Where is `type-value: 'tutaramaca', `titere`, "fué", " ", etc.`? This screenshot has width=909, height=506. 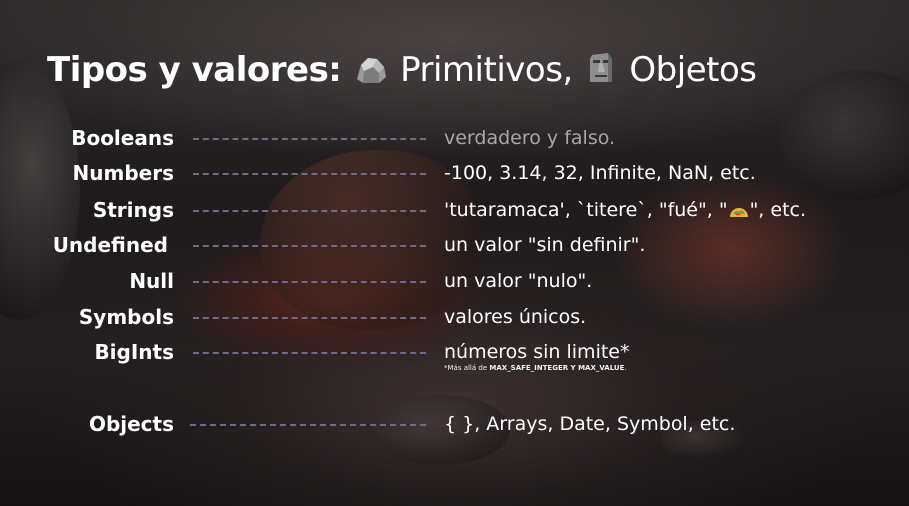 type-value: 'tutaramaca', `titere`, "fué", " ", etc. is located at coordinates (625, 212).